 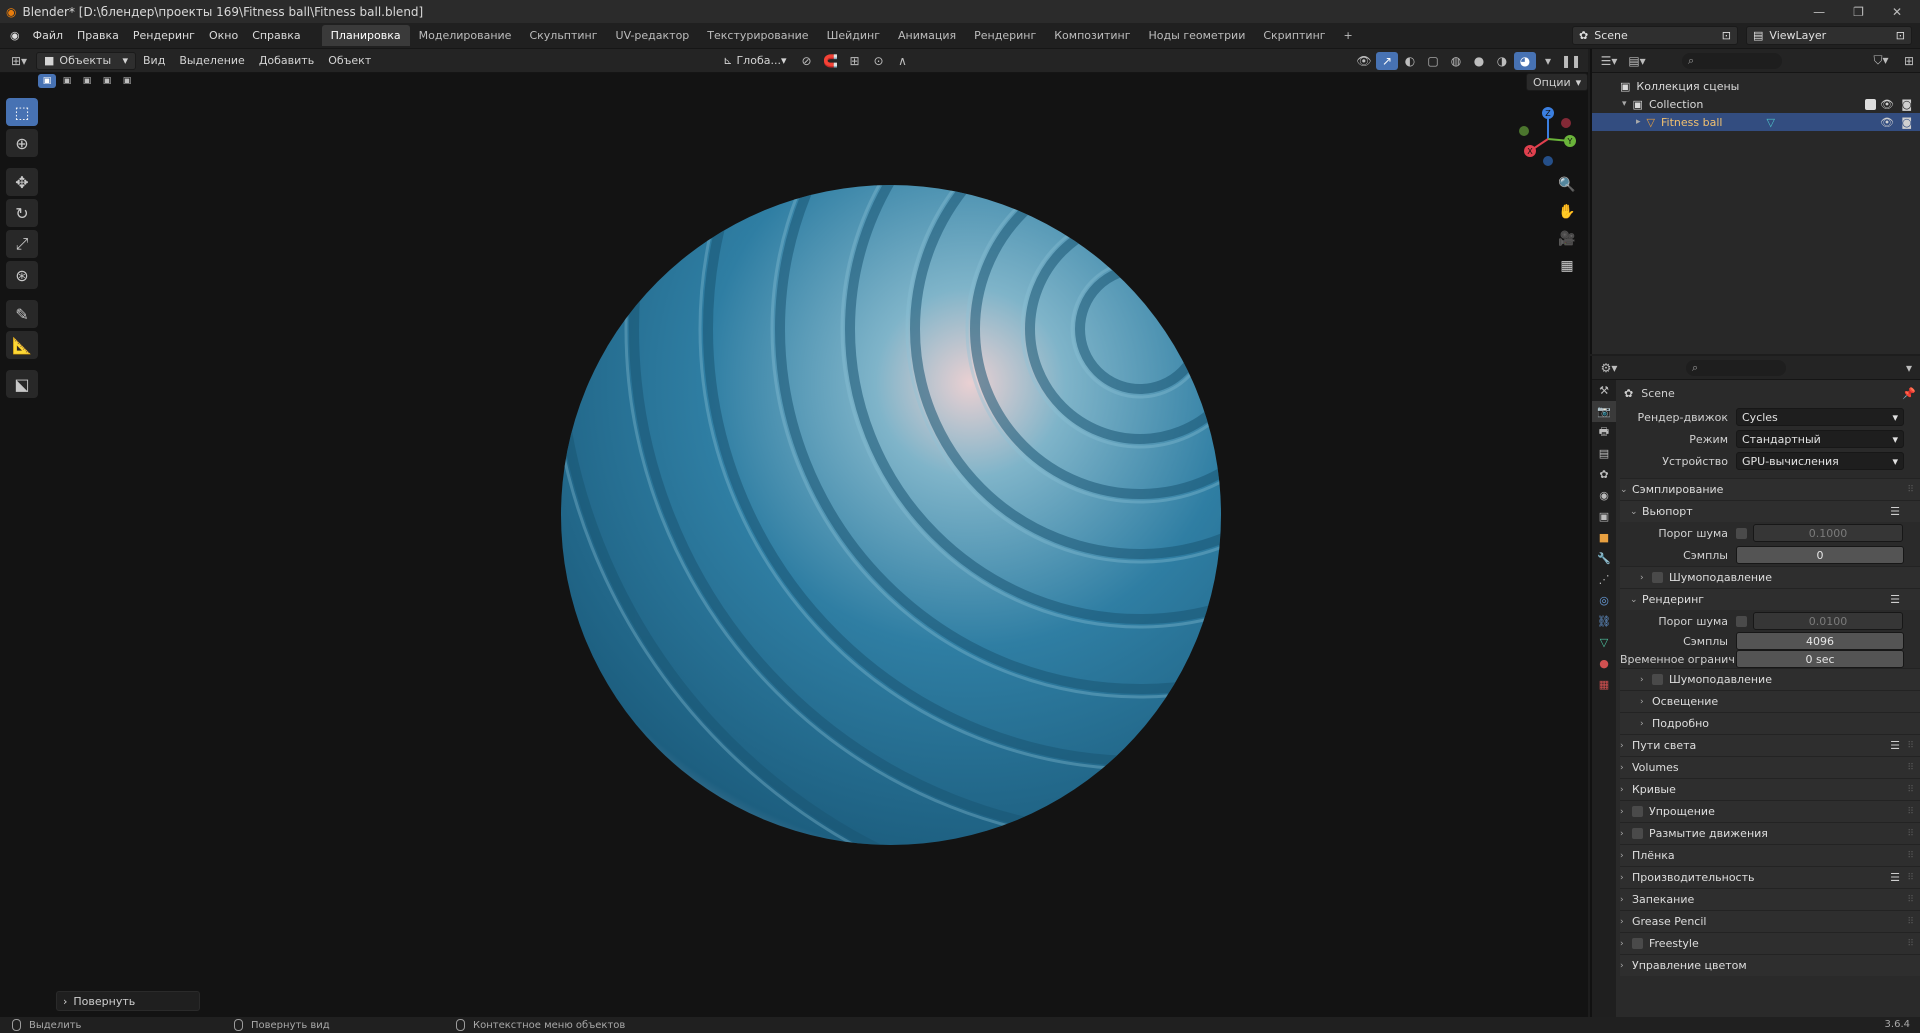 I want to click on properties-search-input: ⌕, so click(x=1736, y=367).